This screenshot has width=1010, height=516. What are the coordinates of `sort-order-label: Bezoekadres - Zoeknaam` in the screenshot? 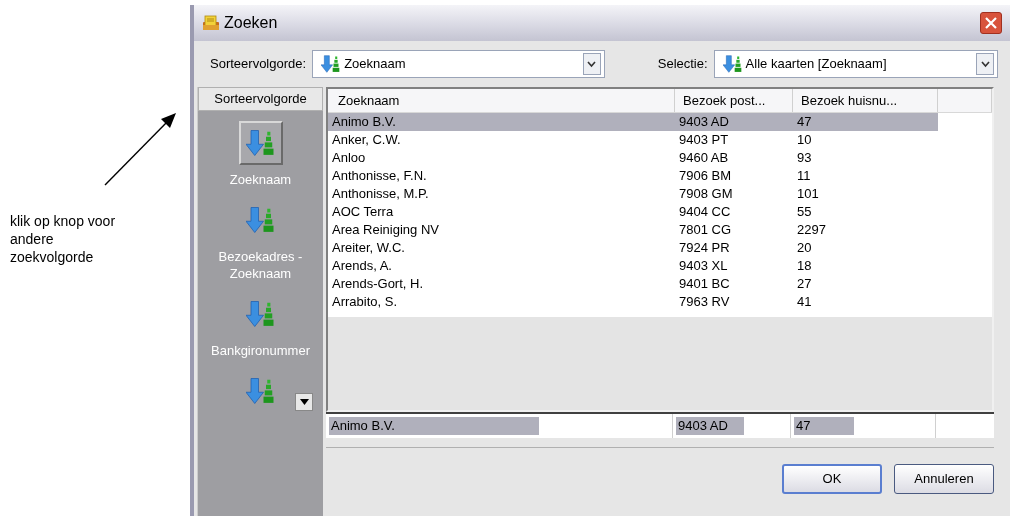 It's located at (260, 265).